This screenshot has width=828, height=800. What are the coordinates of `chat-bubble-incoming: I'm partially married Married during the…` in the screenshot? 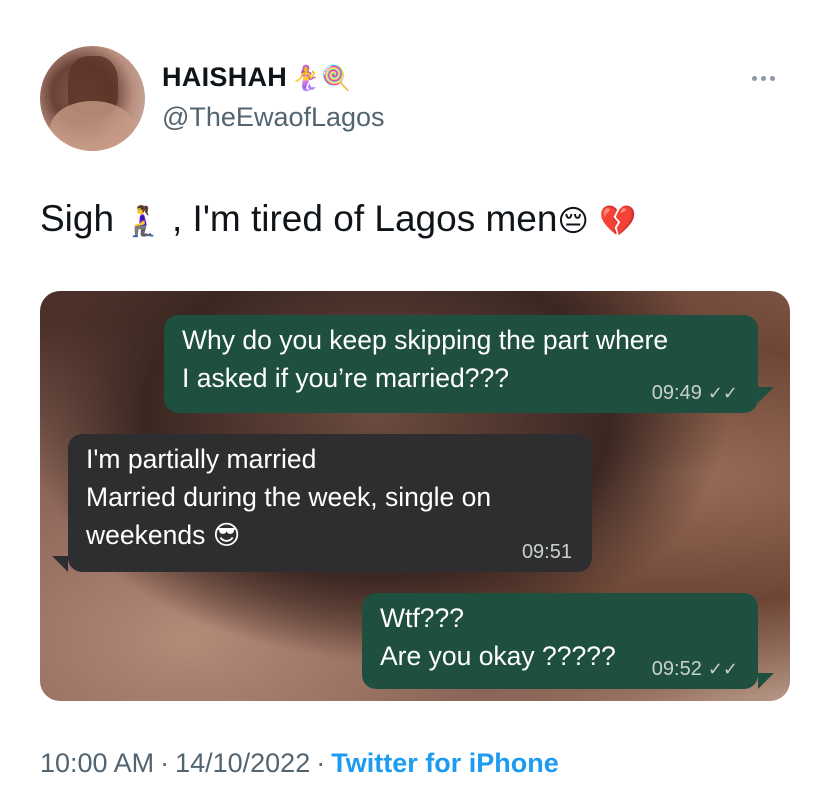 It's located at (330, 503).